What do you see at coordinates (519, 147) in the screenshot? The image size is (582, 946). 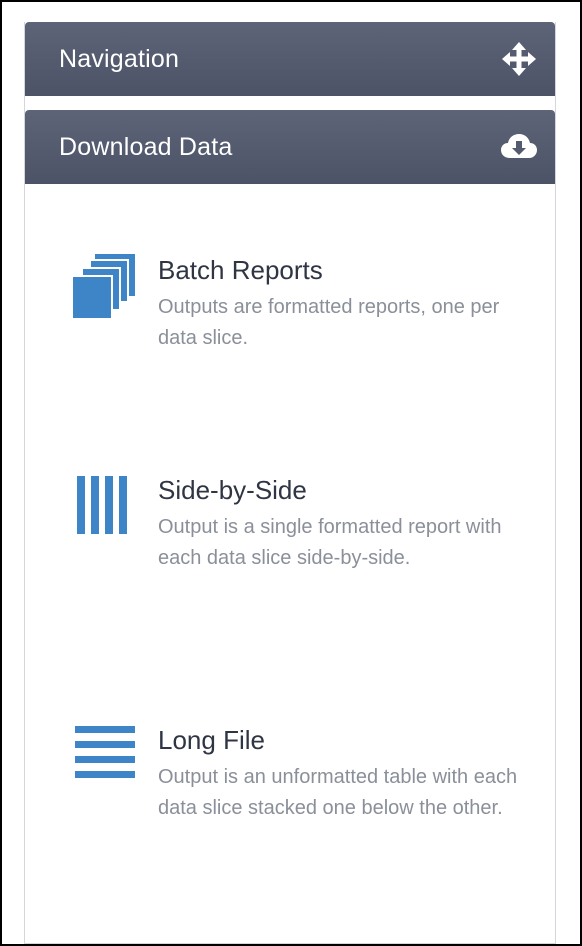 I see `cloud-download-icon` at bounding box center [519, 147].